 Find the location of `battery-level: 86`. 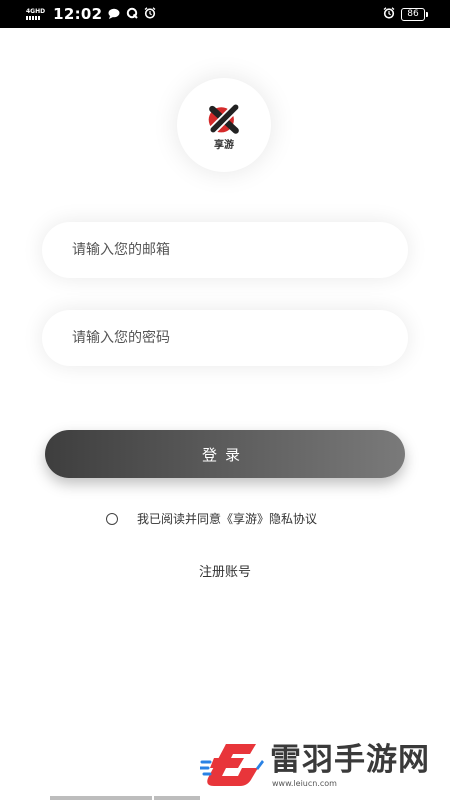

battery-level: 86 is located at coordinates (413, 14).